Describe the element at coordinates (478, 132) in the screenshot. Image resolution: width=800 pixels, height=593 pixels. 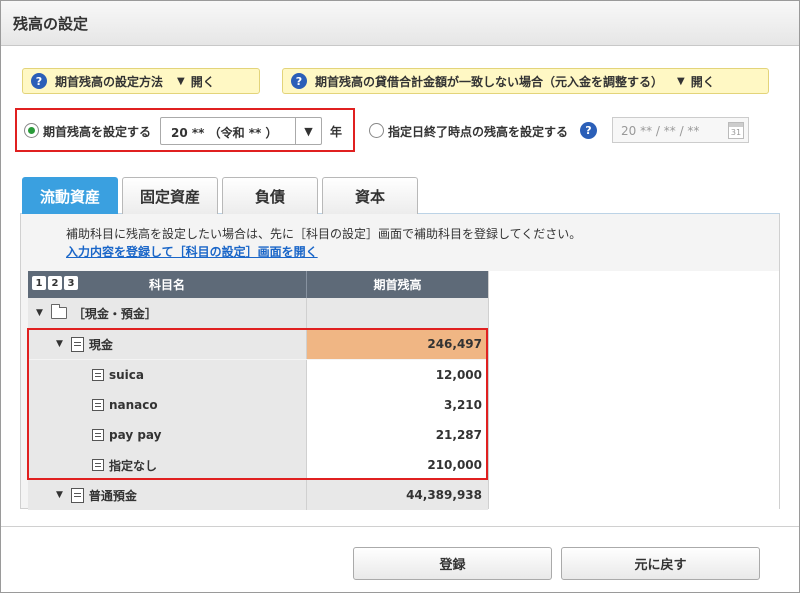
I see `set-by-date-label: 指定日終了時点の残高を設定する` at that location.